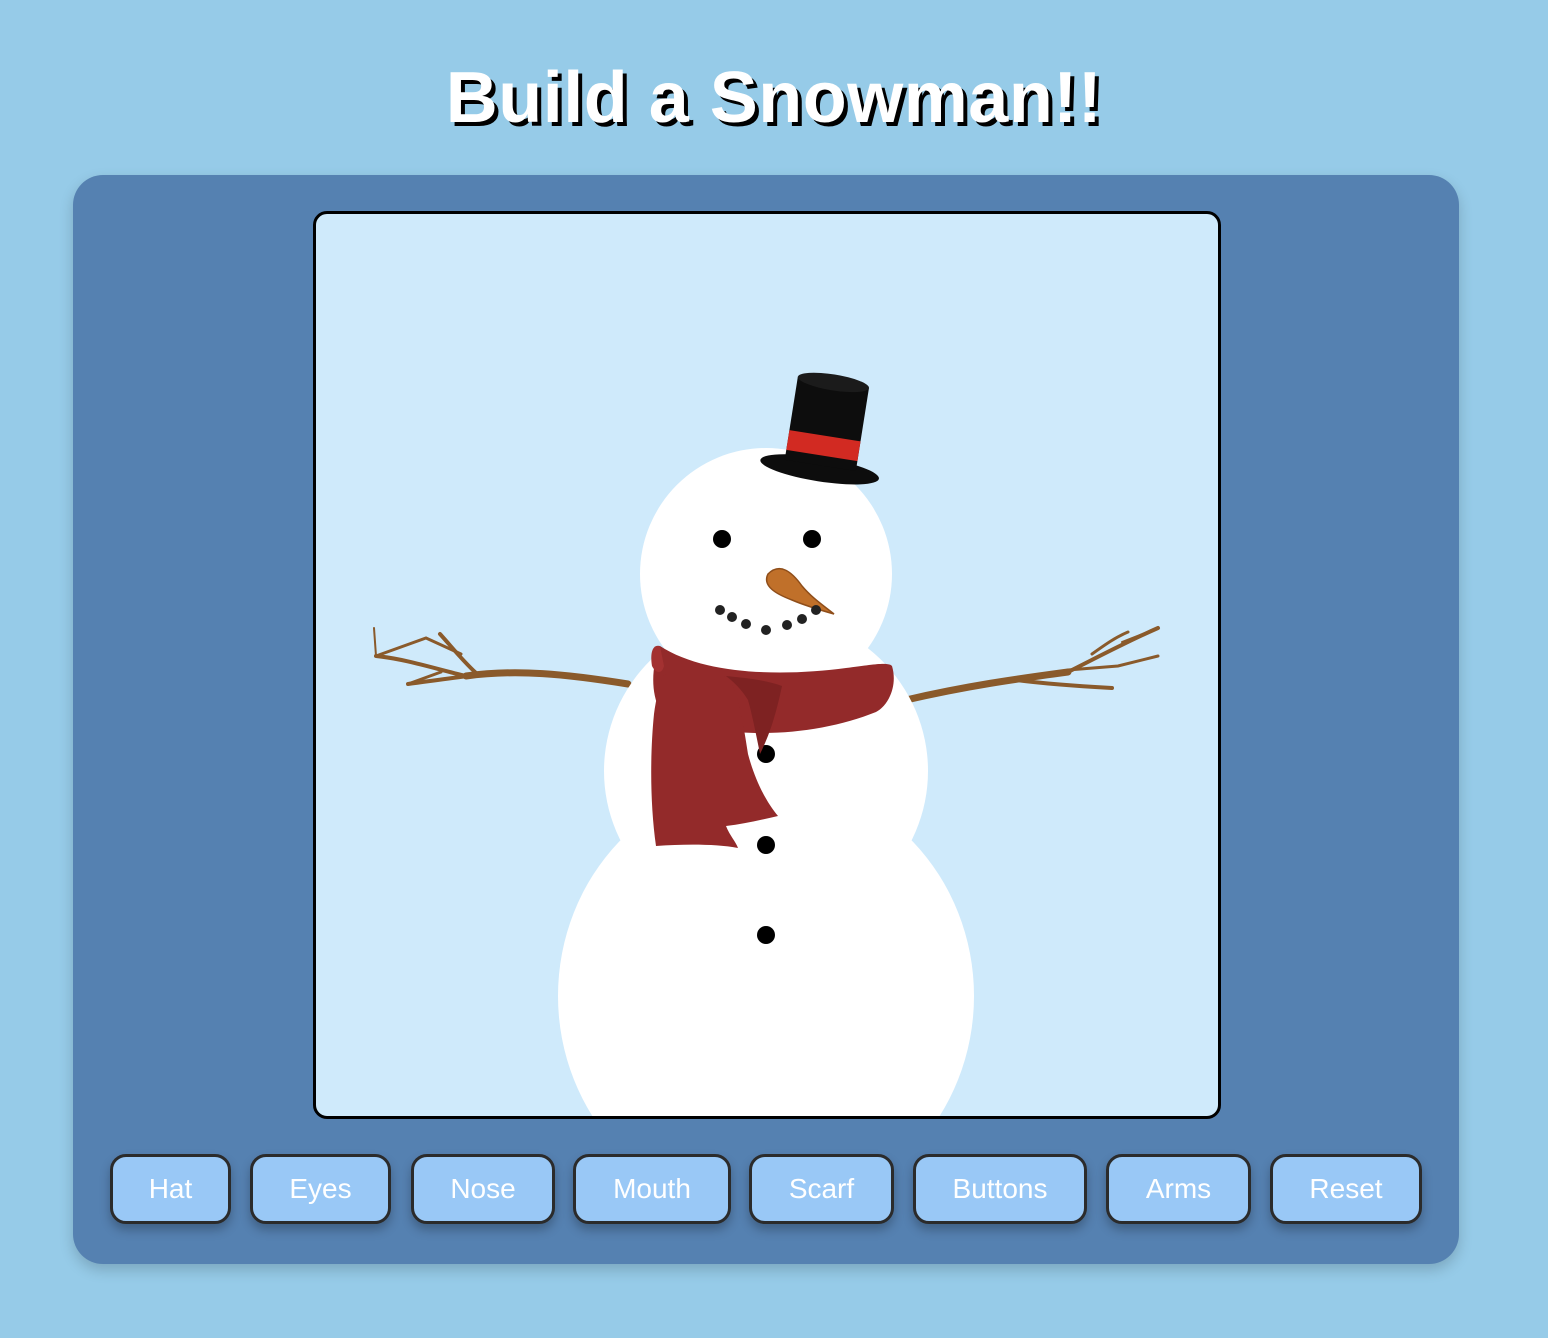 The height and width of the screenshot is (1338, 1548). What do you see at coordinates (502, 657) in the screenshot?
I see `left-arm` at bounding box center [502, 657].